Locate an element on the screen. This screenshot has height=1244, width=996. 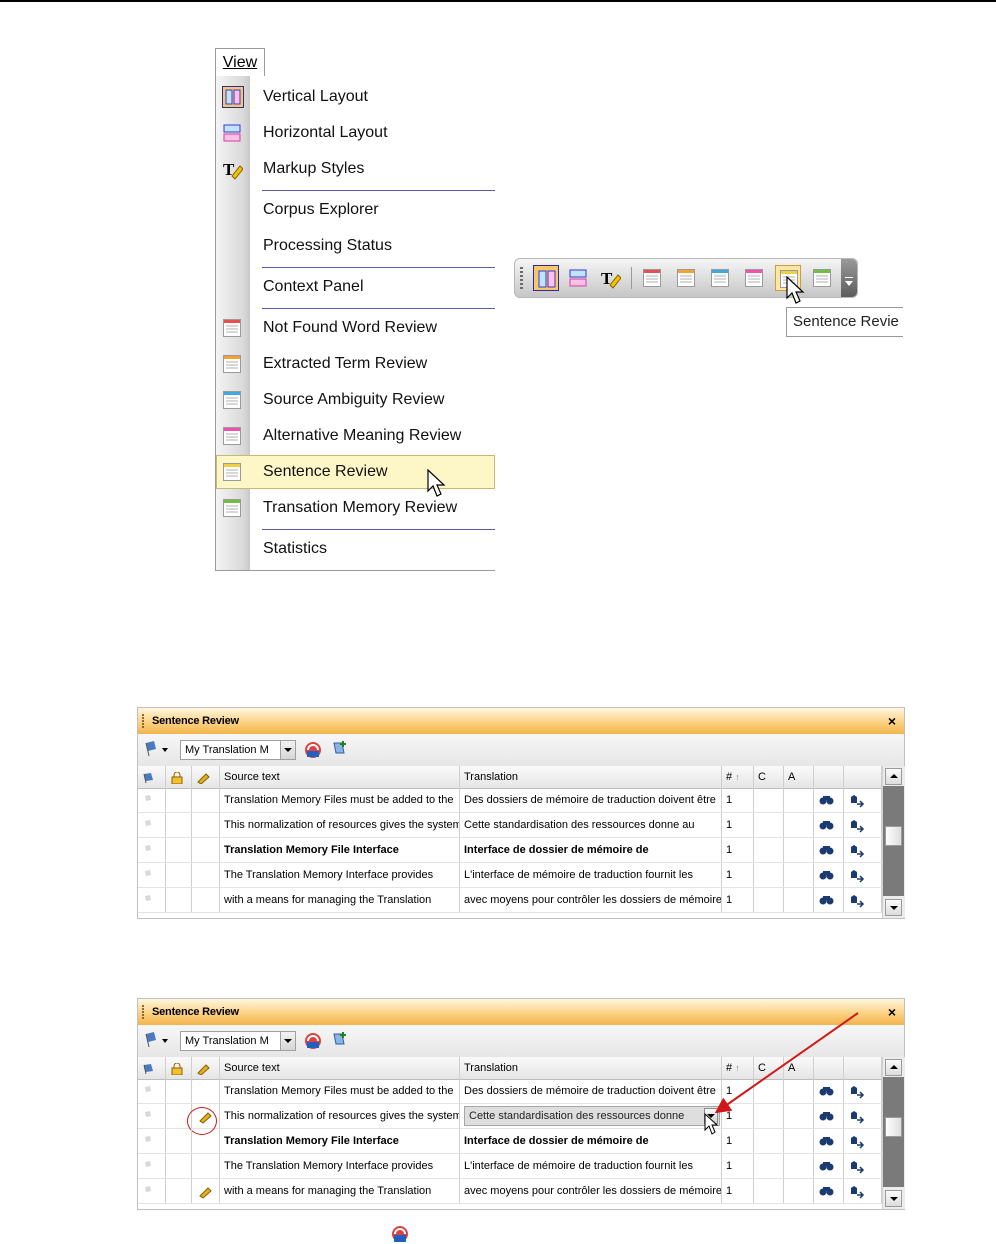
header-flag-column is located at coordinates (152, 1068).